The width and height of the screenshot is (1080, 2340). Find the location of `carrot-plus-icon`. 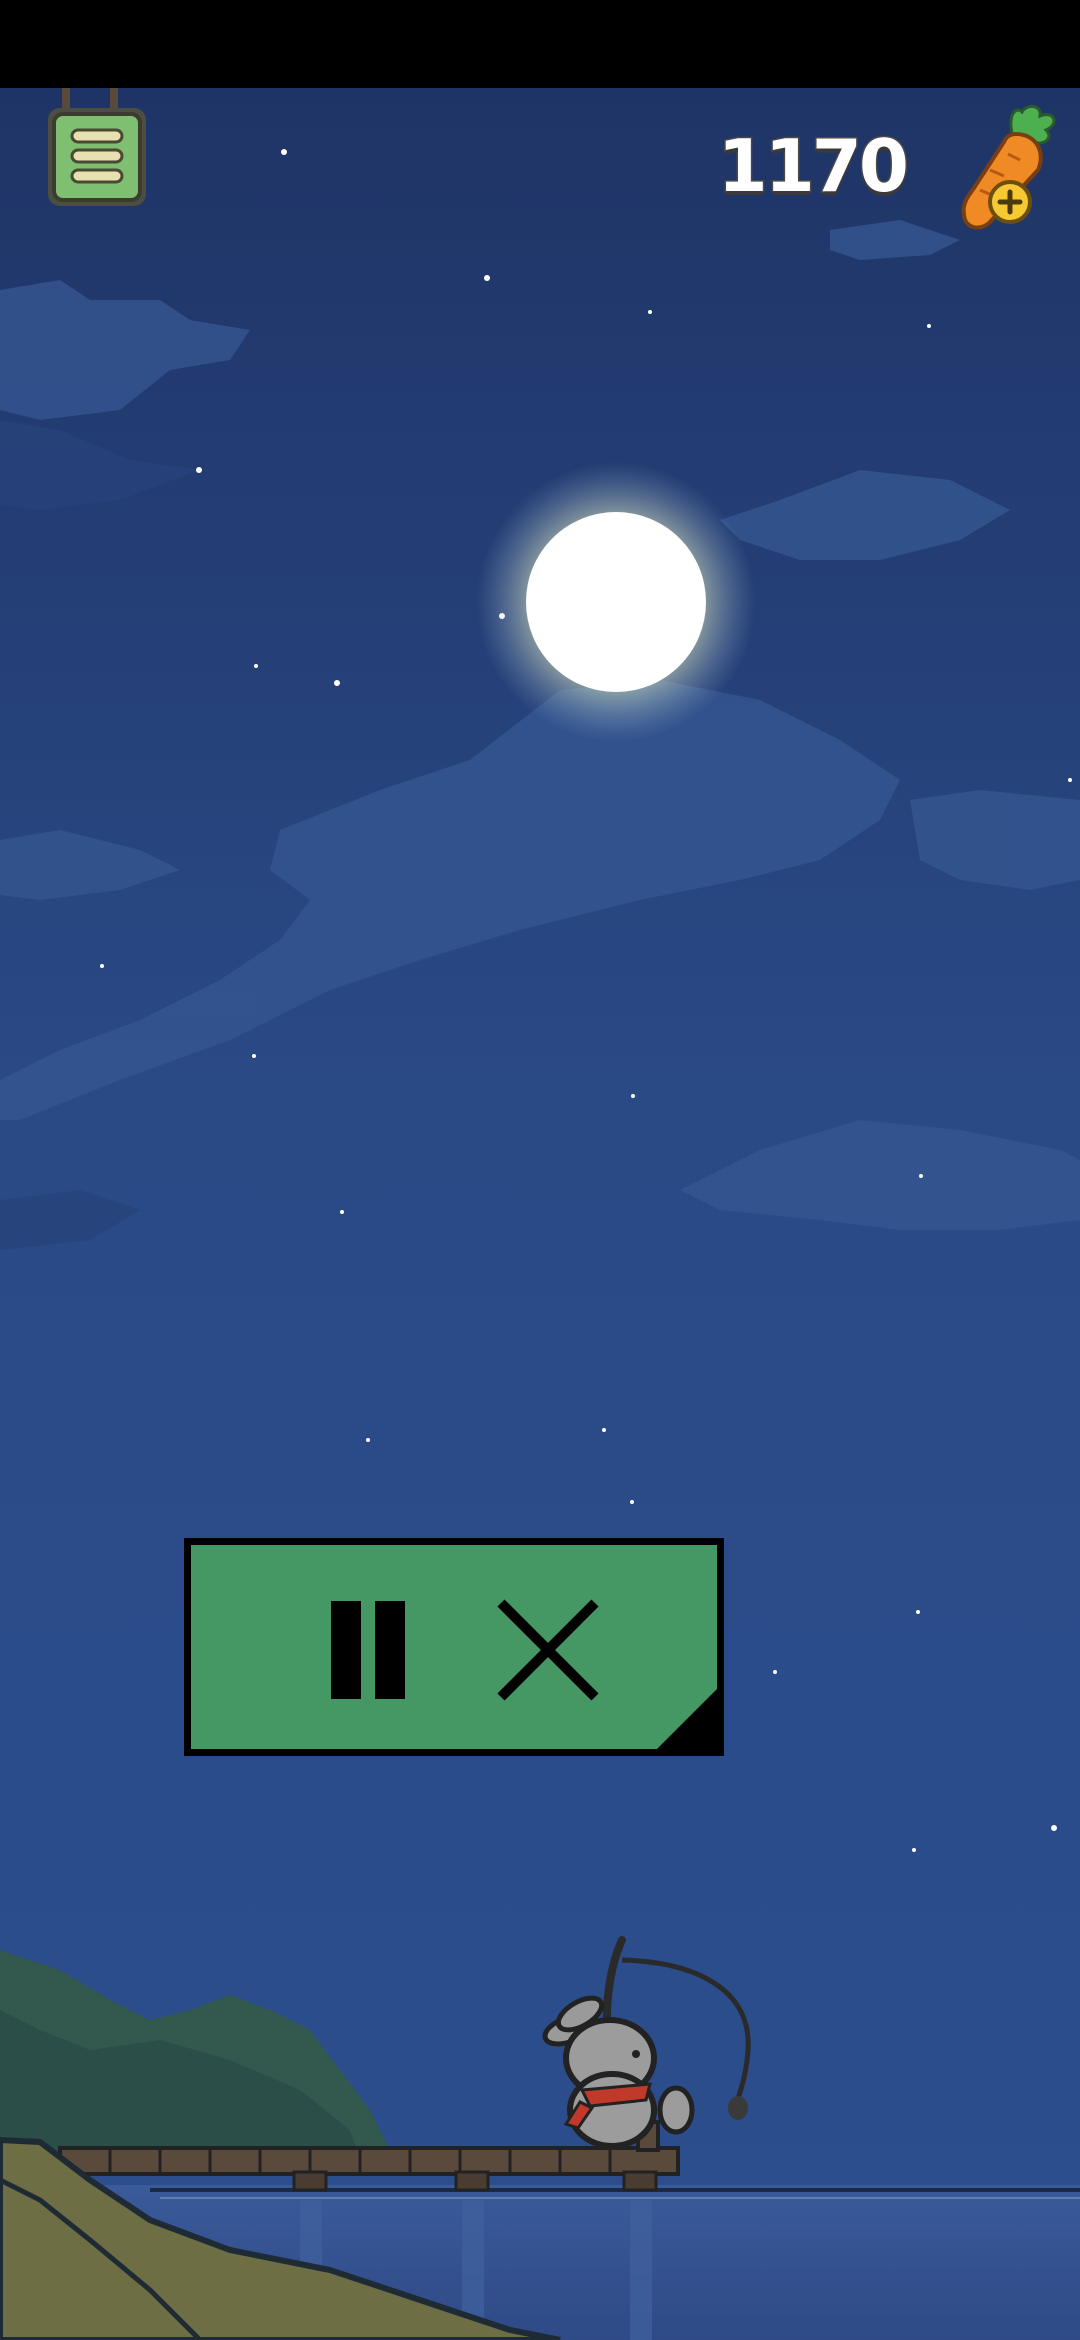

carrot-plus-icon is located at coordinates (1008, 167).